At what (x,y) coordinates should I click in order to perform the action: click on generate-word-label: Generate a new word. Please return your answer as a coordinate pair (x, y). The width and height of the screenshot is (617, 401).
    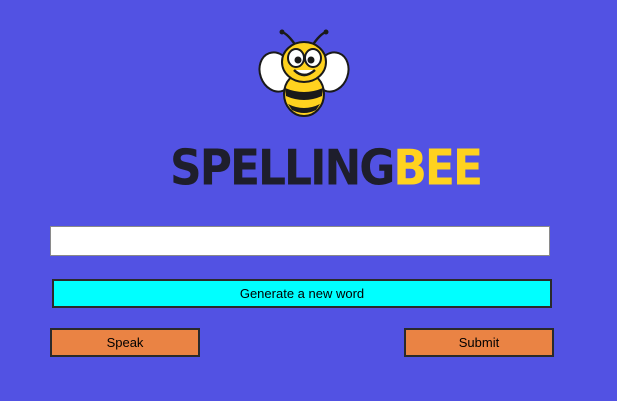
    Looking at the image, I should click on (302, 293).